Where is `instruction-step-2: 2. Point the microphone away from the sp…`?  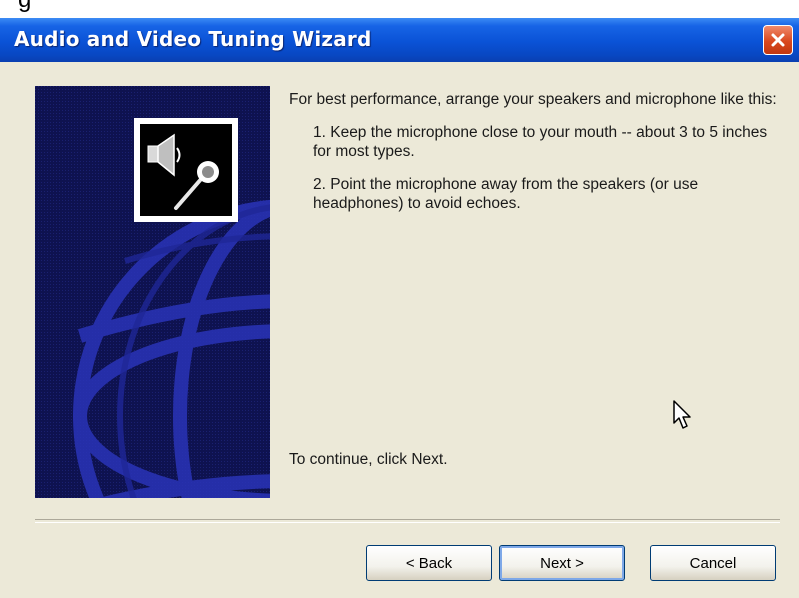 instruction-step-2: 2. Point the microphone away from the sp… is located at coordinates (506, 194).